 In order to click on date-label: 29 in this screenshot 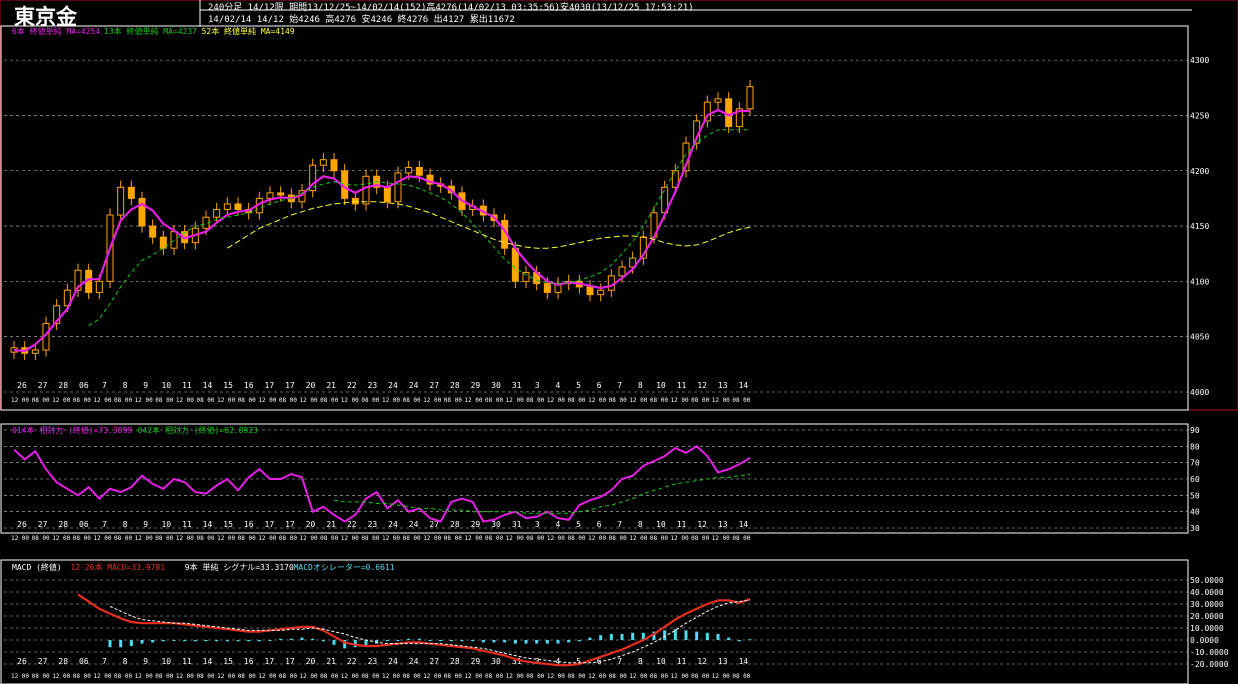, I will do `click(476, 661)`.